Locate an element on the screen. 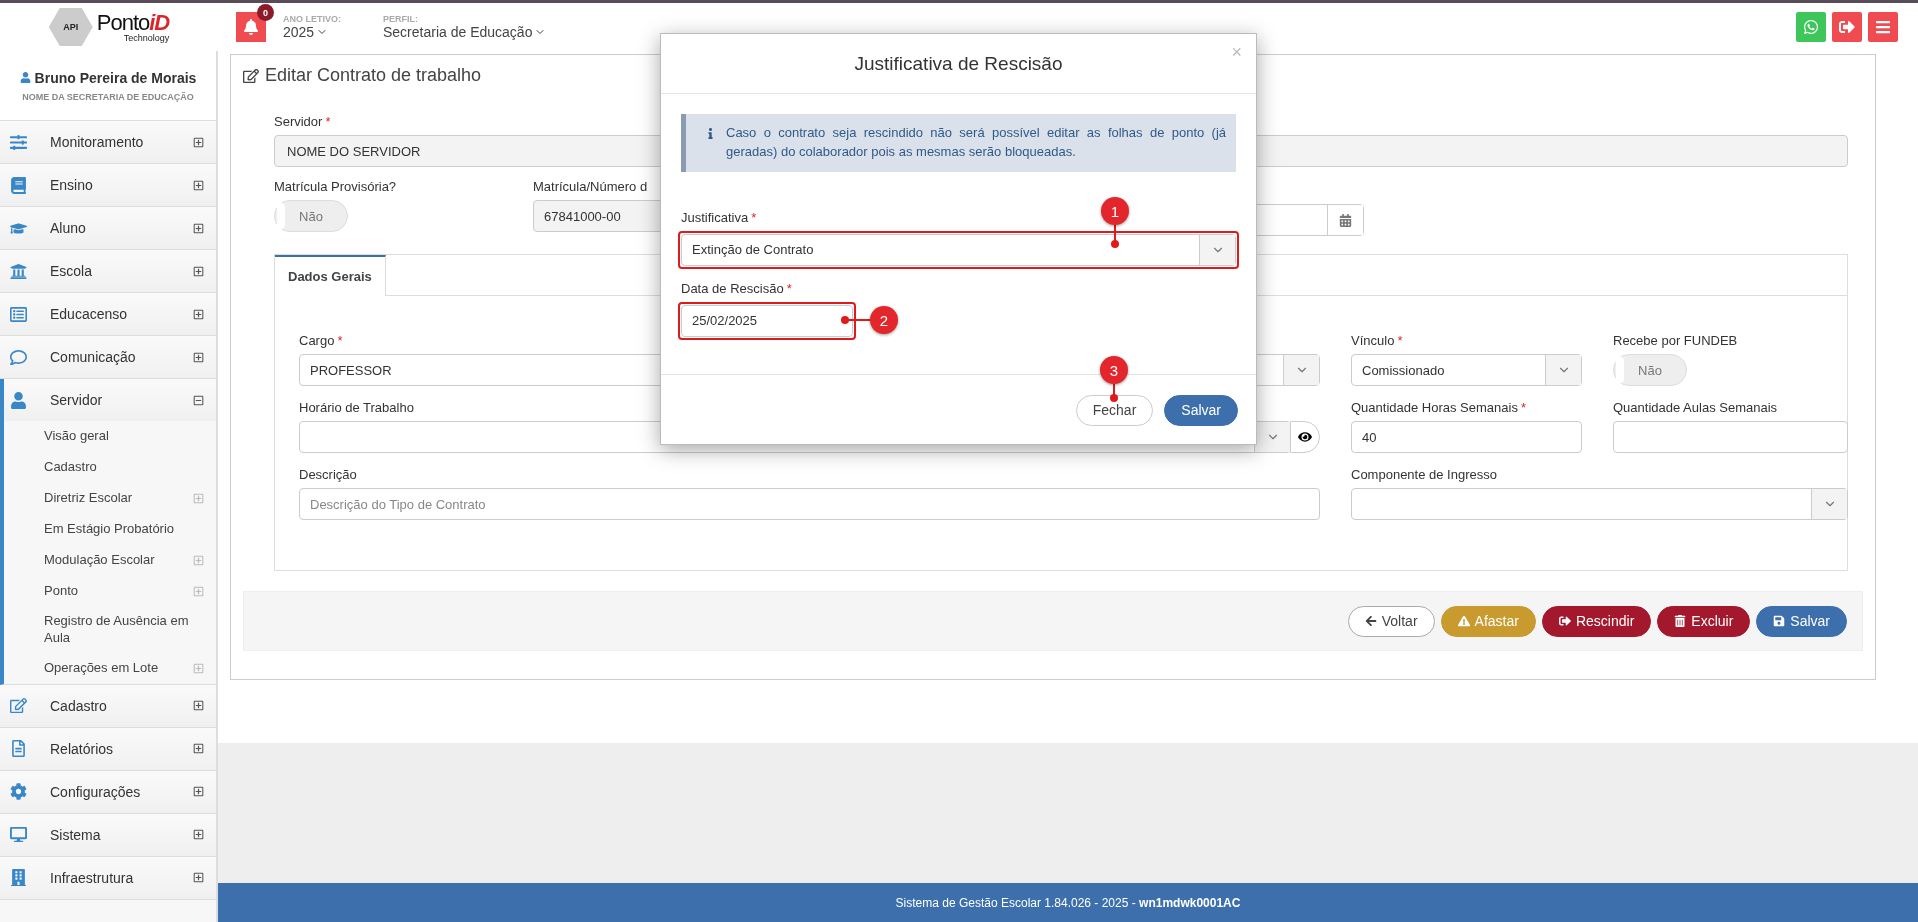  field-label: Recebe por FUNDEB is located at coordinates (1675, 340).